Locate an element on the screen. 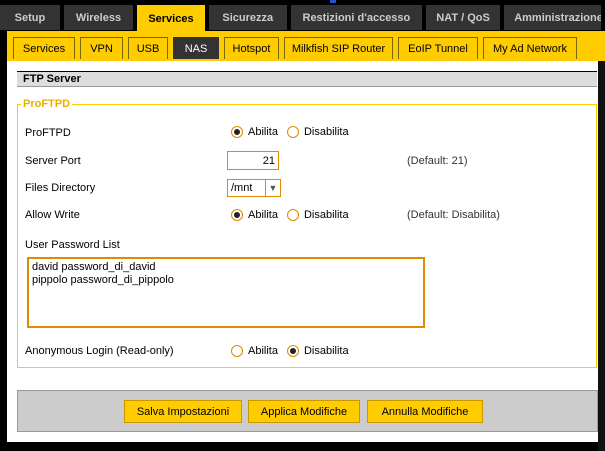 This screenshot has width=605, height=451. server-port-label: Server Port is located at coordinates (53, 161).